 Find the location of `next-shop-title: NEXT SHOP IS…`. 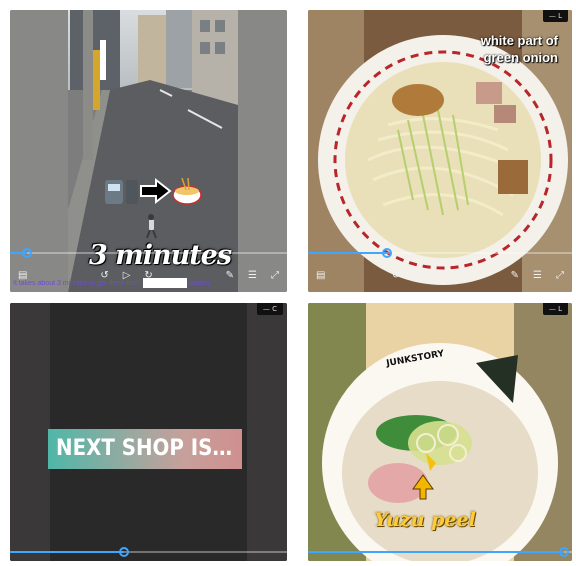

next-shop-title: NEXT SHOP IS… is located at coordinates (145, 449).